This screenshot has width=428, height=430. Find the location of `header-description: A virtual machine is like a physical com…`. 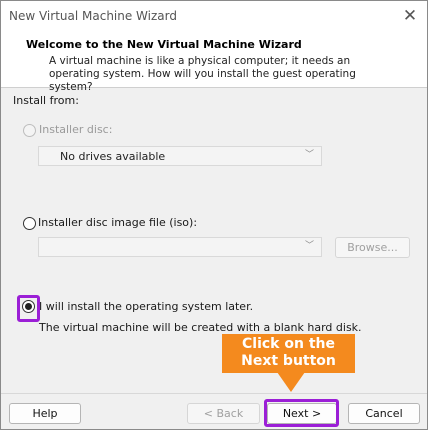

header-description: A virtual machine is like a physical com… is located at coordinates (202, 74).